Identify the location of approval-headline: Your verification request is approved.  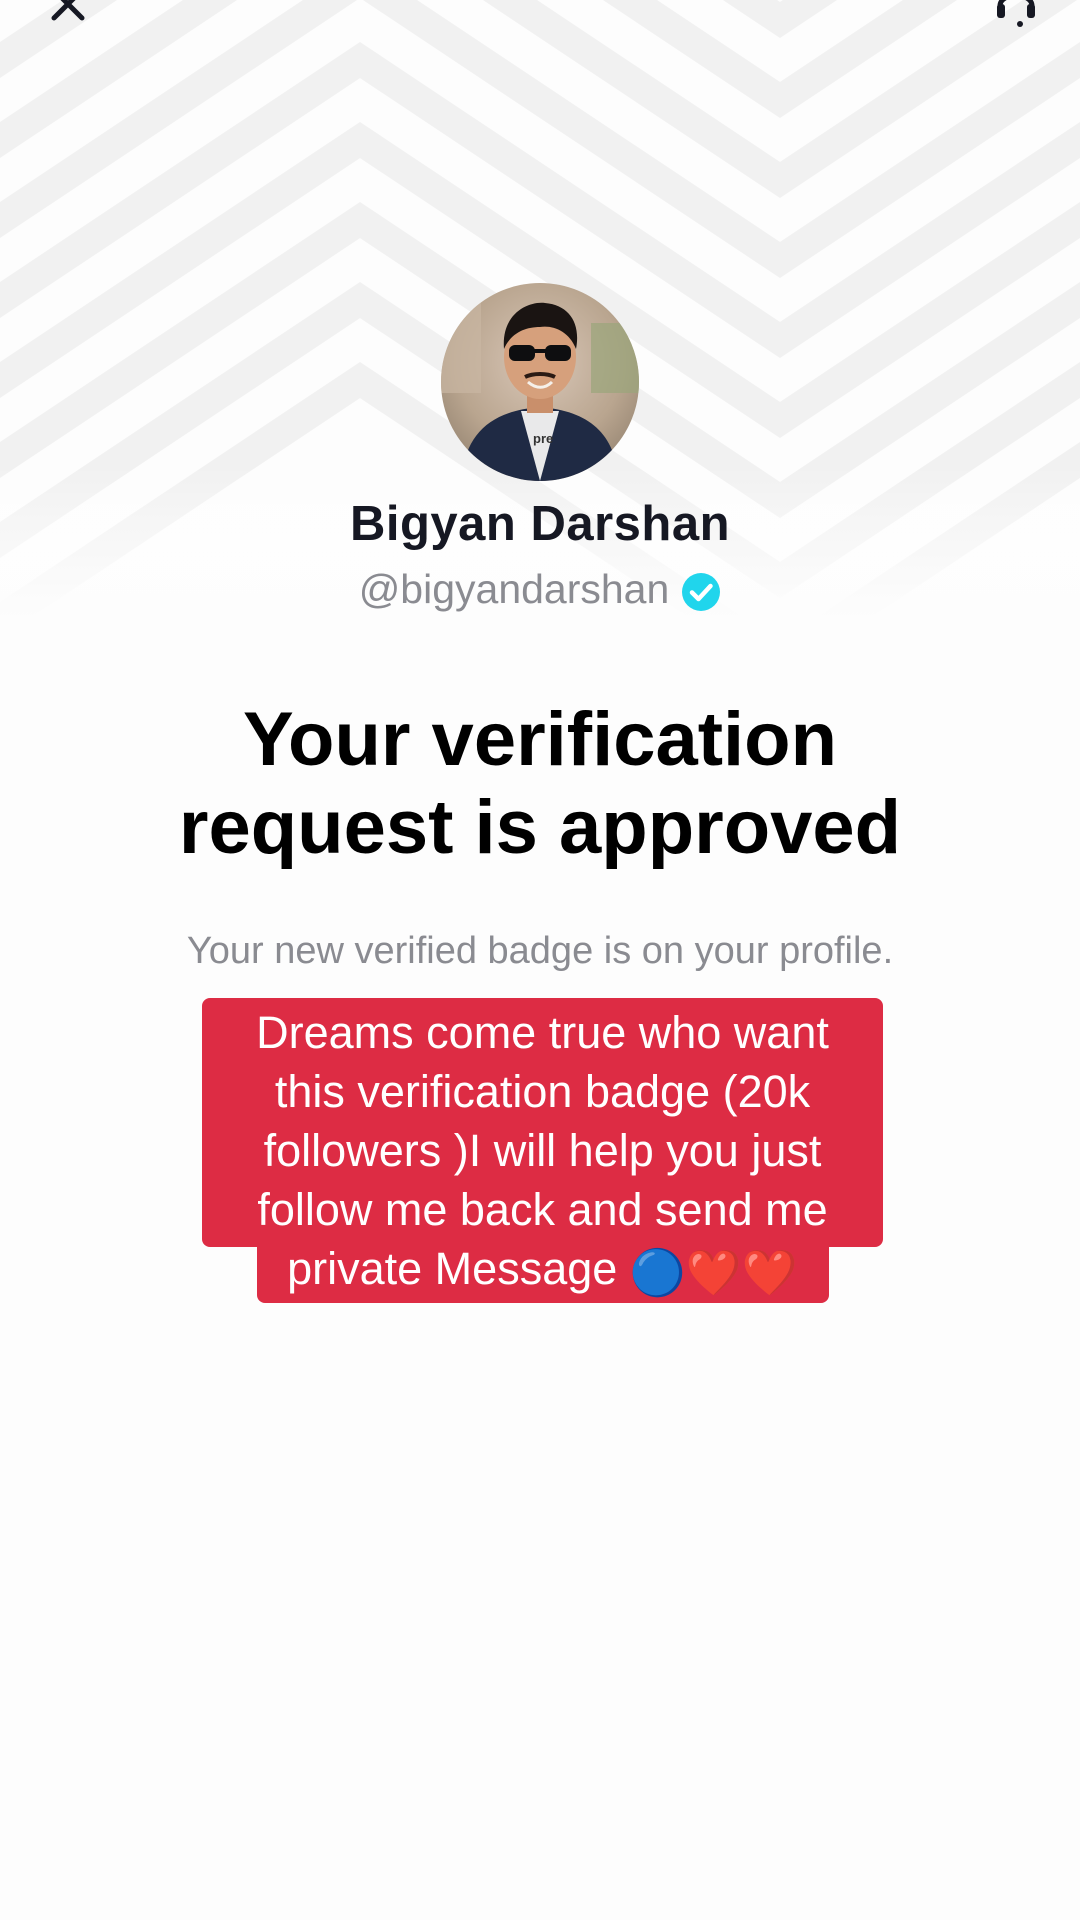
(540, 784).